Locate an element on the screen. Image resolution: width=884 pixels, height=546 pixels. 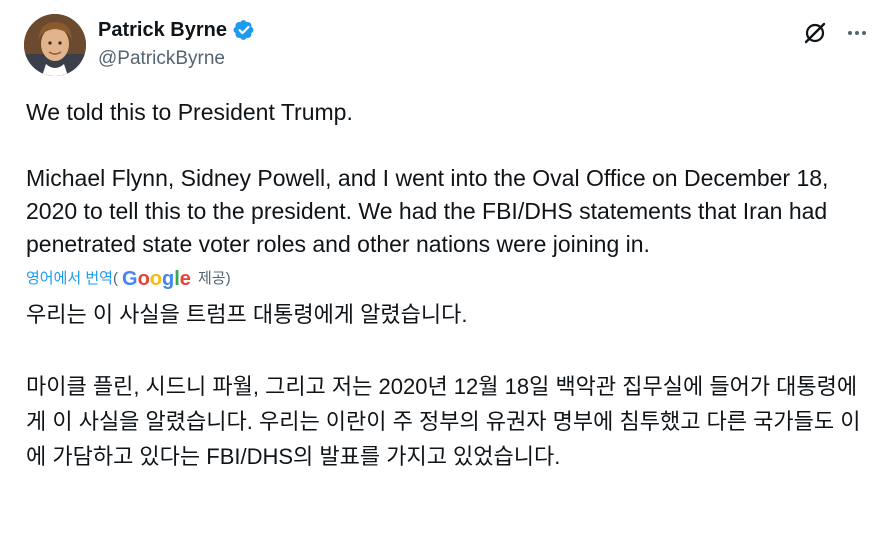
avatar is located at coordinates (55, 45).